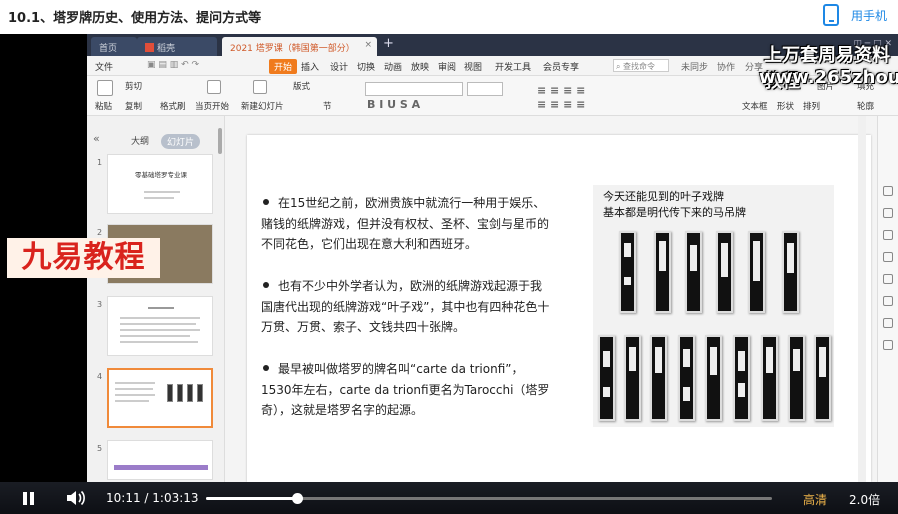 This screenshot has height=514, width=898. What do you see at coordinates (161, 175) in the screenshot?
I see `thumbnail-title: 零基础塔罗专业课` at bounding box center [161, 175].